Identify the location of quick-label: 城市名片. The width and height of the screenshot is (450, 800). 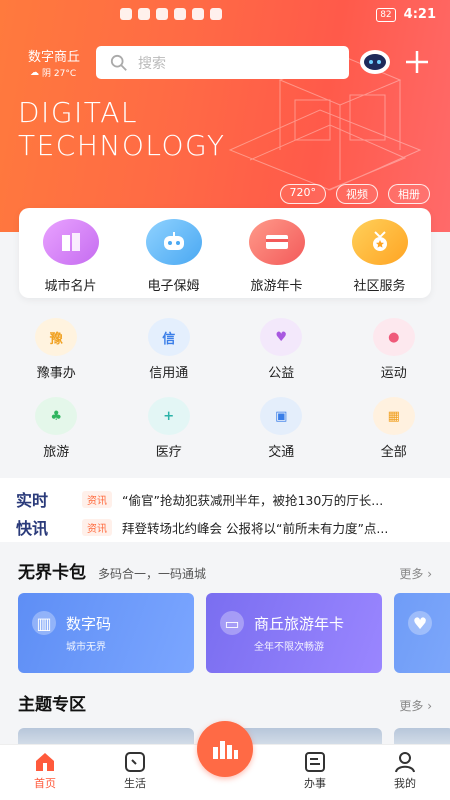
(70, 286).